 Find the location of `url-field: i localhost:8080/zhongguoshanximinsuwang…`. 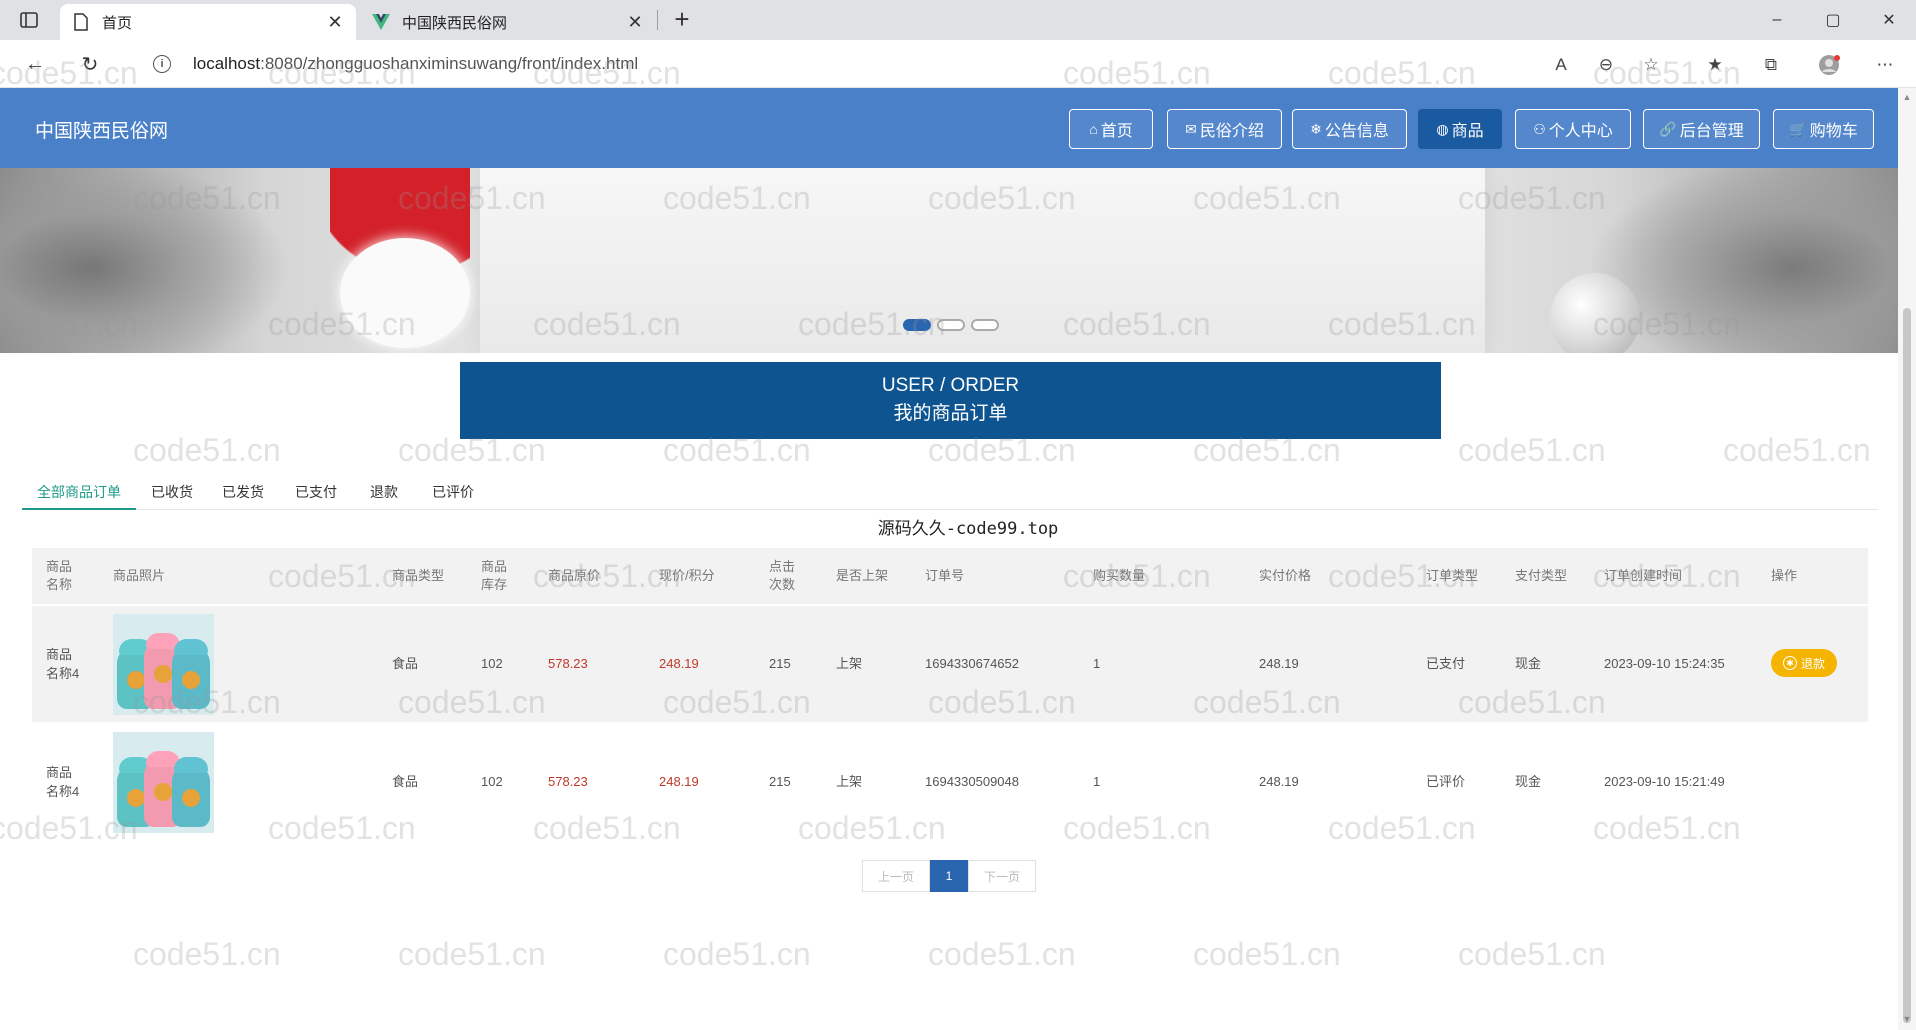

url-field: i localhost:8080/zhongguoshanximinsuwang… is located at coordinates (905, 64).